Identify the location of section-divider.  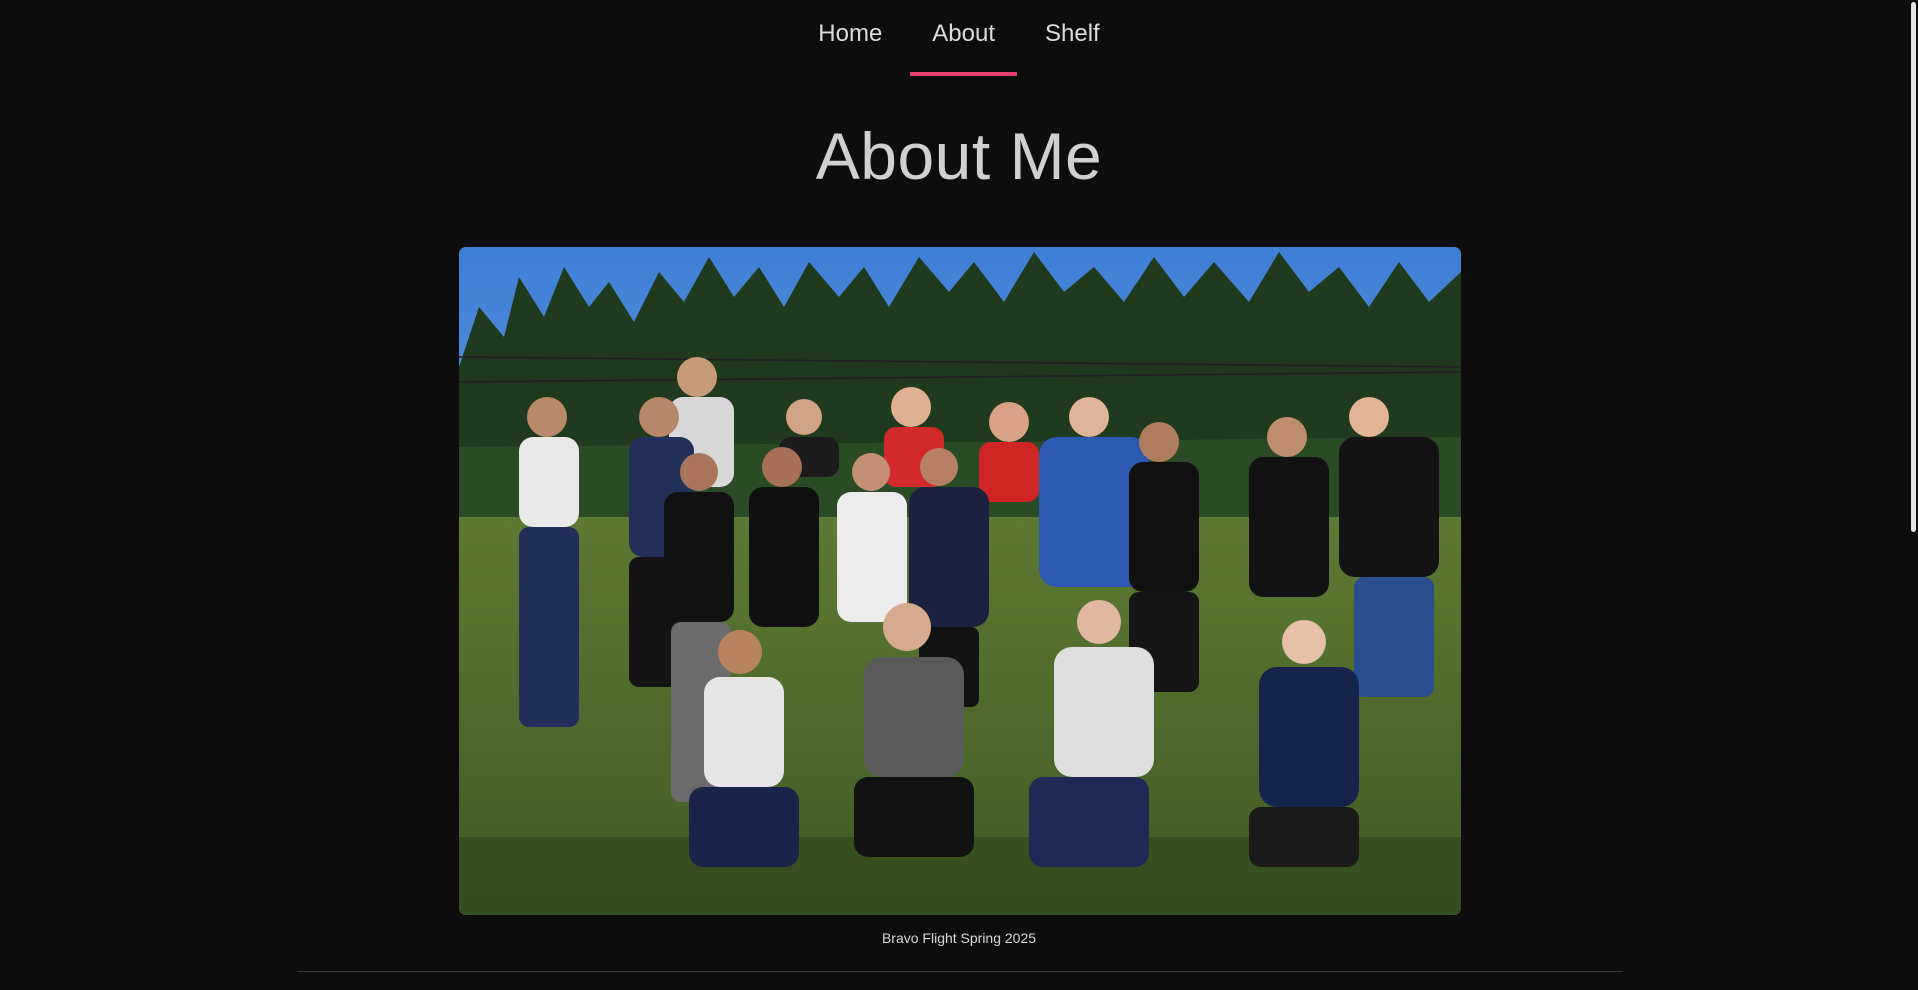
(960, 971).